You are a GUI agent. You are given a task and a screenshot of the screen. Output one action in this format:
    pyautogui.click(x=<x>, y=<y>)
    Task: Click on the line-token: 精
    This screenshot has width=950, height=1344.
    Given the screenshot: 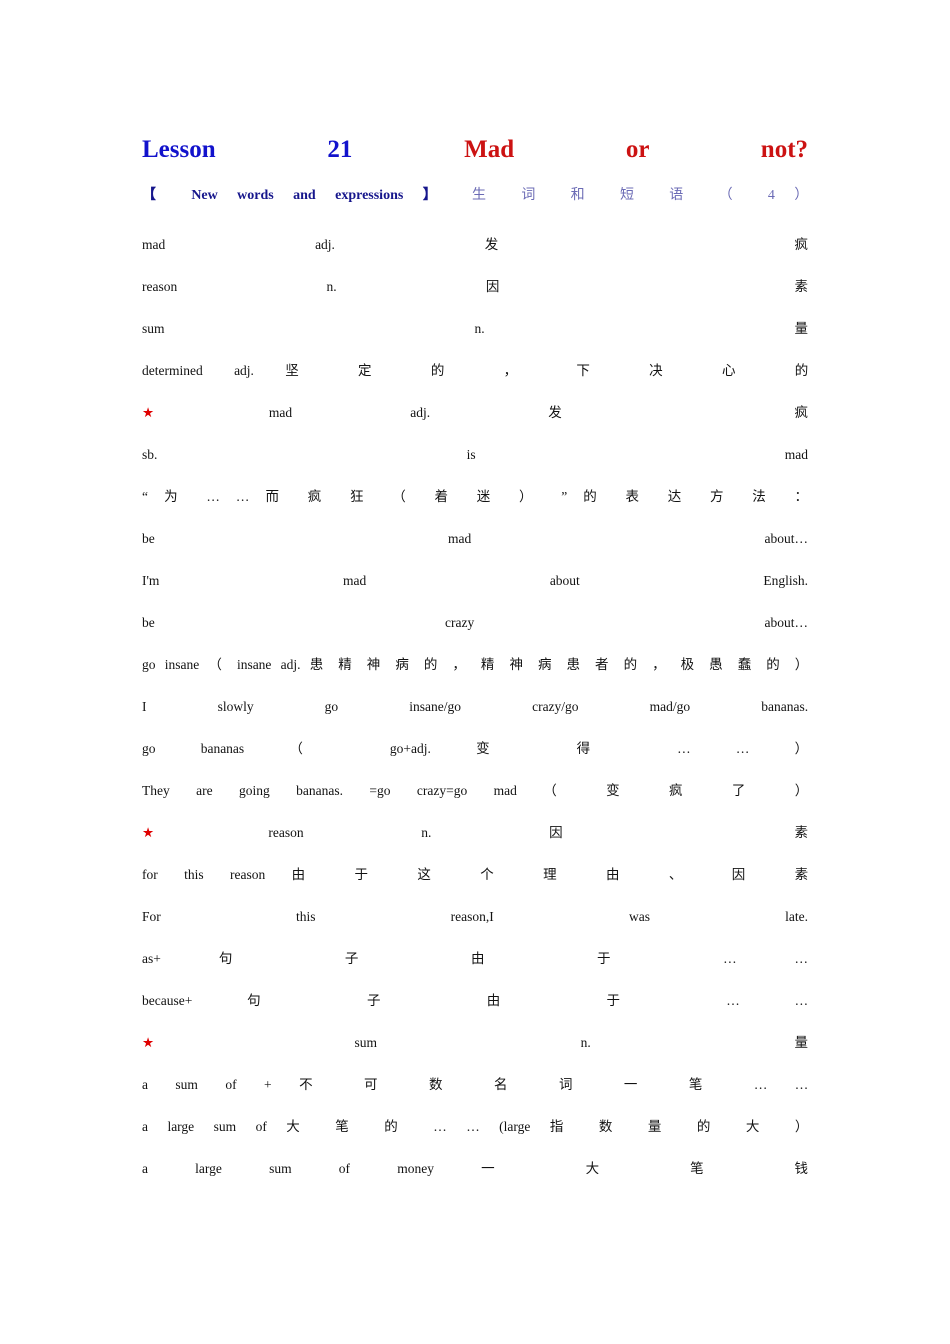 What is the action you would take?
    pyautogui.click(x=348, y=664)
    